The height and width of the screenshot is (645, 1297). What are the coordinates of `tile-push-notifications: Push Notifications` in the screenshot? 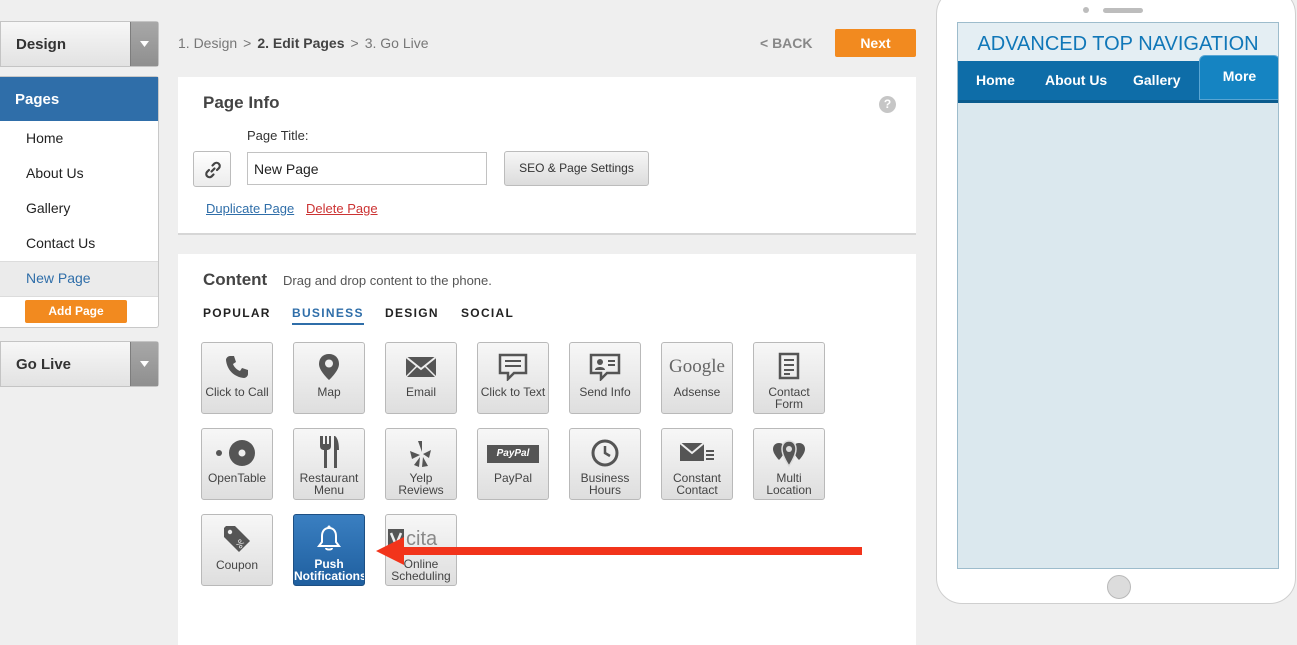 It's located at (329, 550).